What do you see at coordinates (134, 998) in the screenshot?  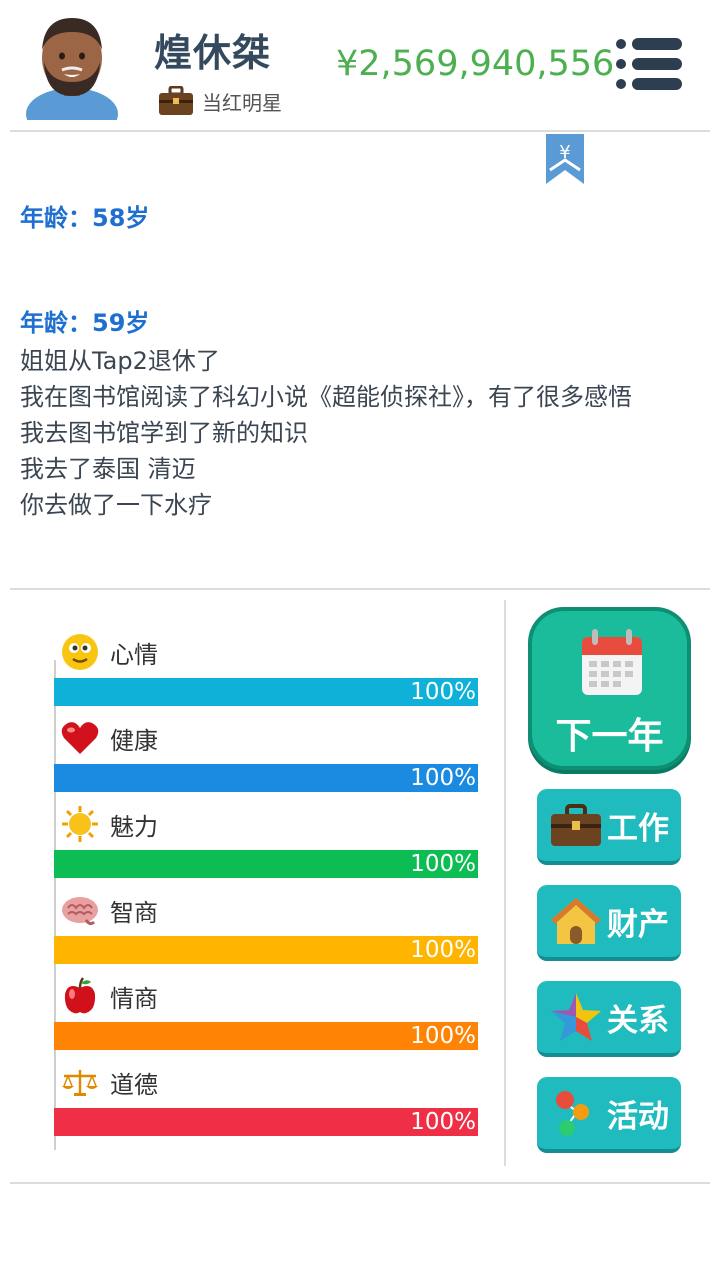 I see `stat-label: 情商` at bounding box center [134, 998].